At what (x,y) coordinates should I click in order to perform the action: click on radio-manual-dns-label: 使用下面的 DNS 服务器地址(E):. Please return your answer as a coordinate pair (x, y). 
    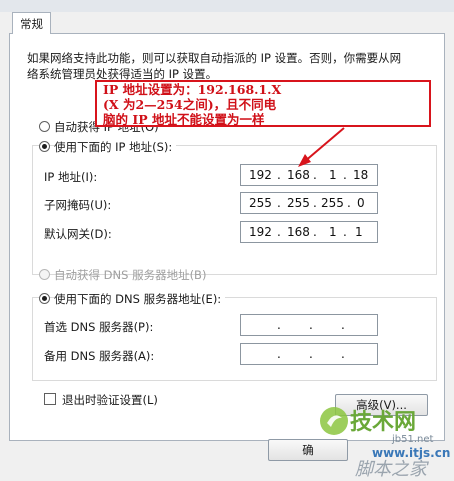
    Looking at the image, I should click on (140, 299).